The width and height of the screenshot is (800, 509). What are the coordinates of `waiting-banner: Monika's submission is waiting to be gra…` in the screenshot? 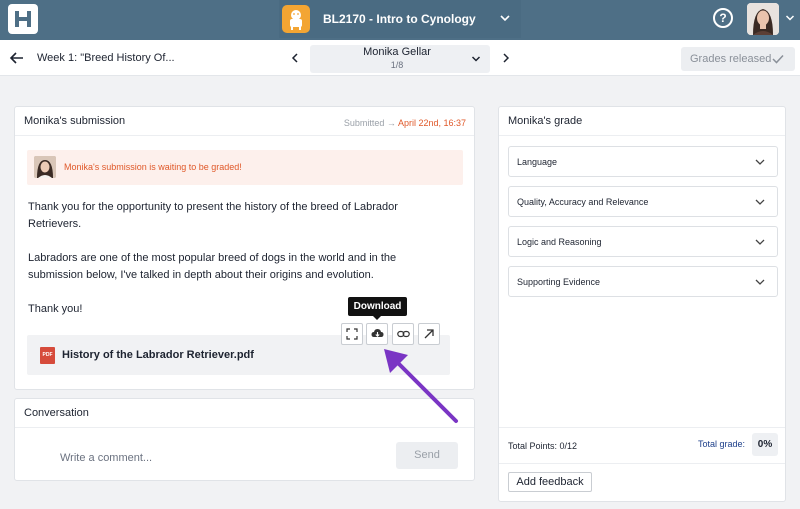 It's located at (245, 167).